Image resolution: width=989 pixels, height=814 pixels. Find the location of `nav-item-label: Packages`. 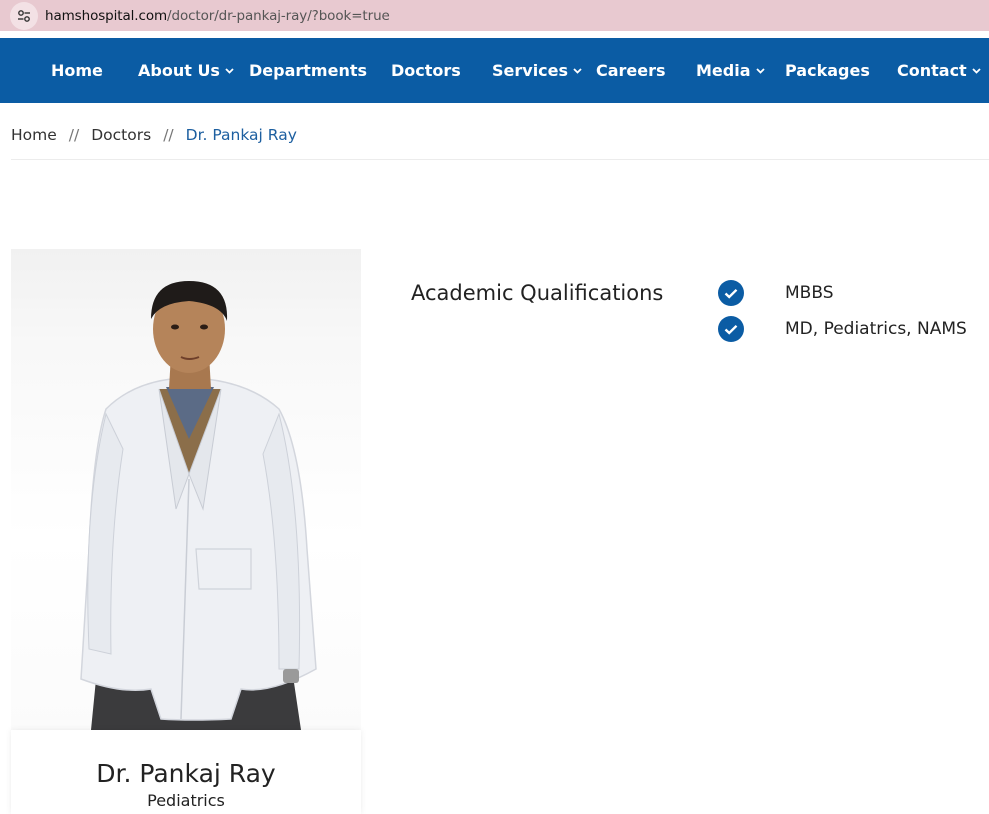

nav-item-label: Packages is located at coordinates (827, 70).